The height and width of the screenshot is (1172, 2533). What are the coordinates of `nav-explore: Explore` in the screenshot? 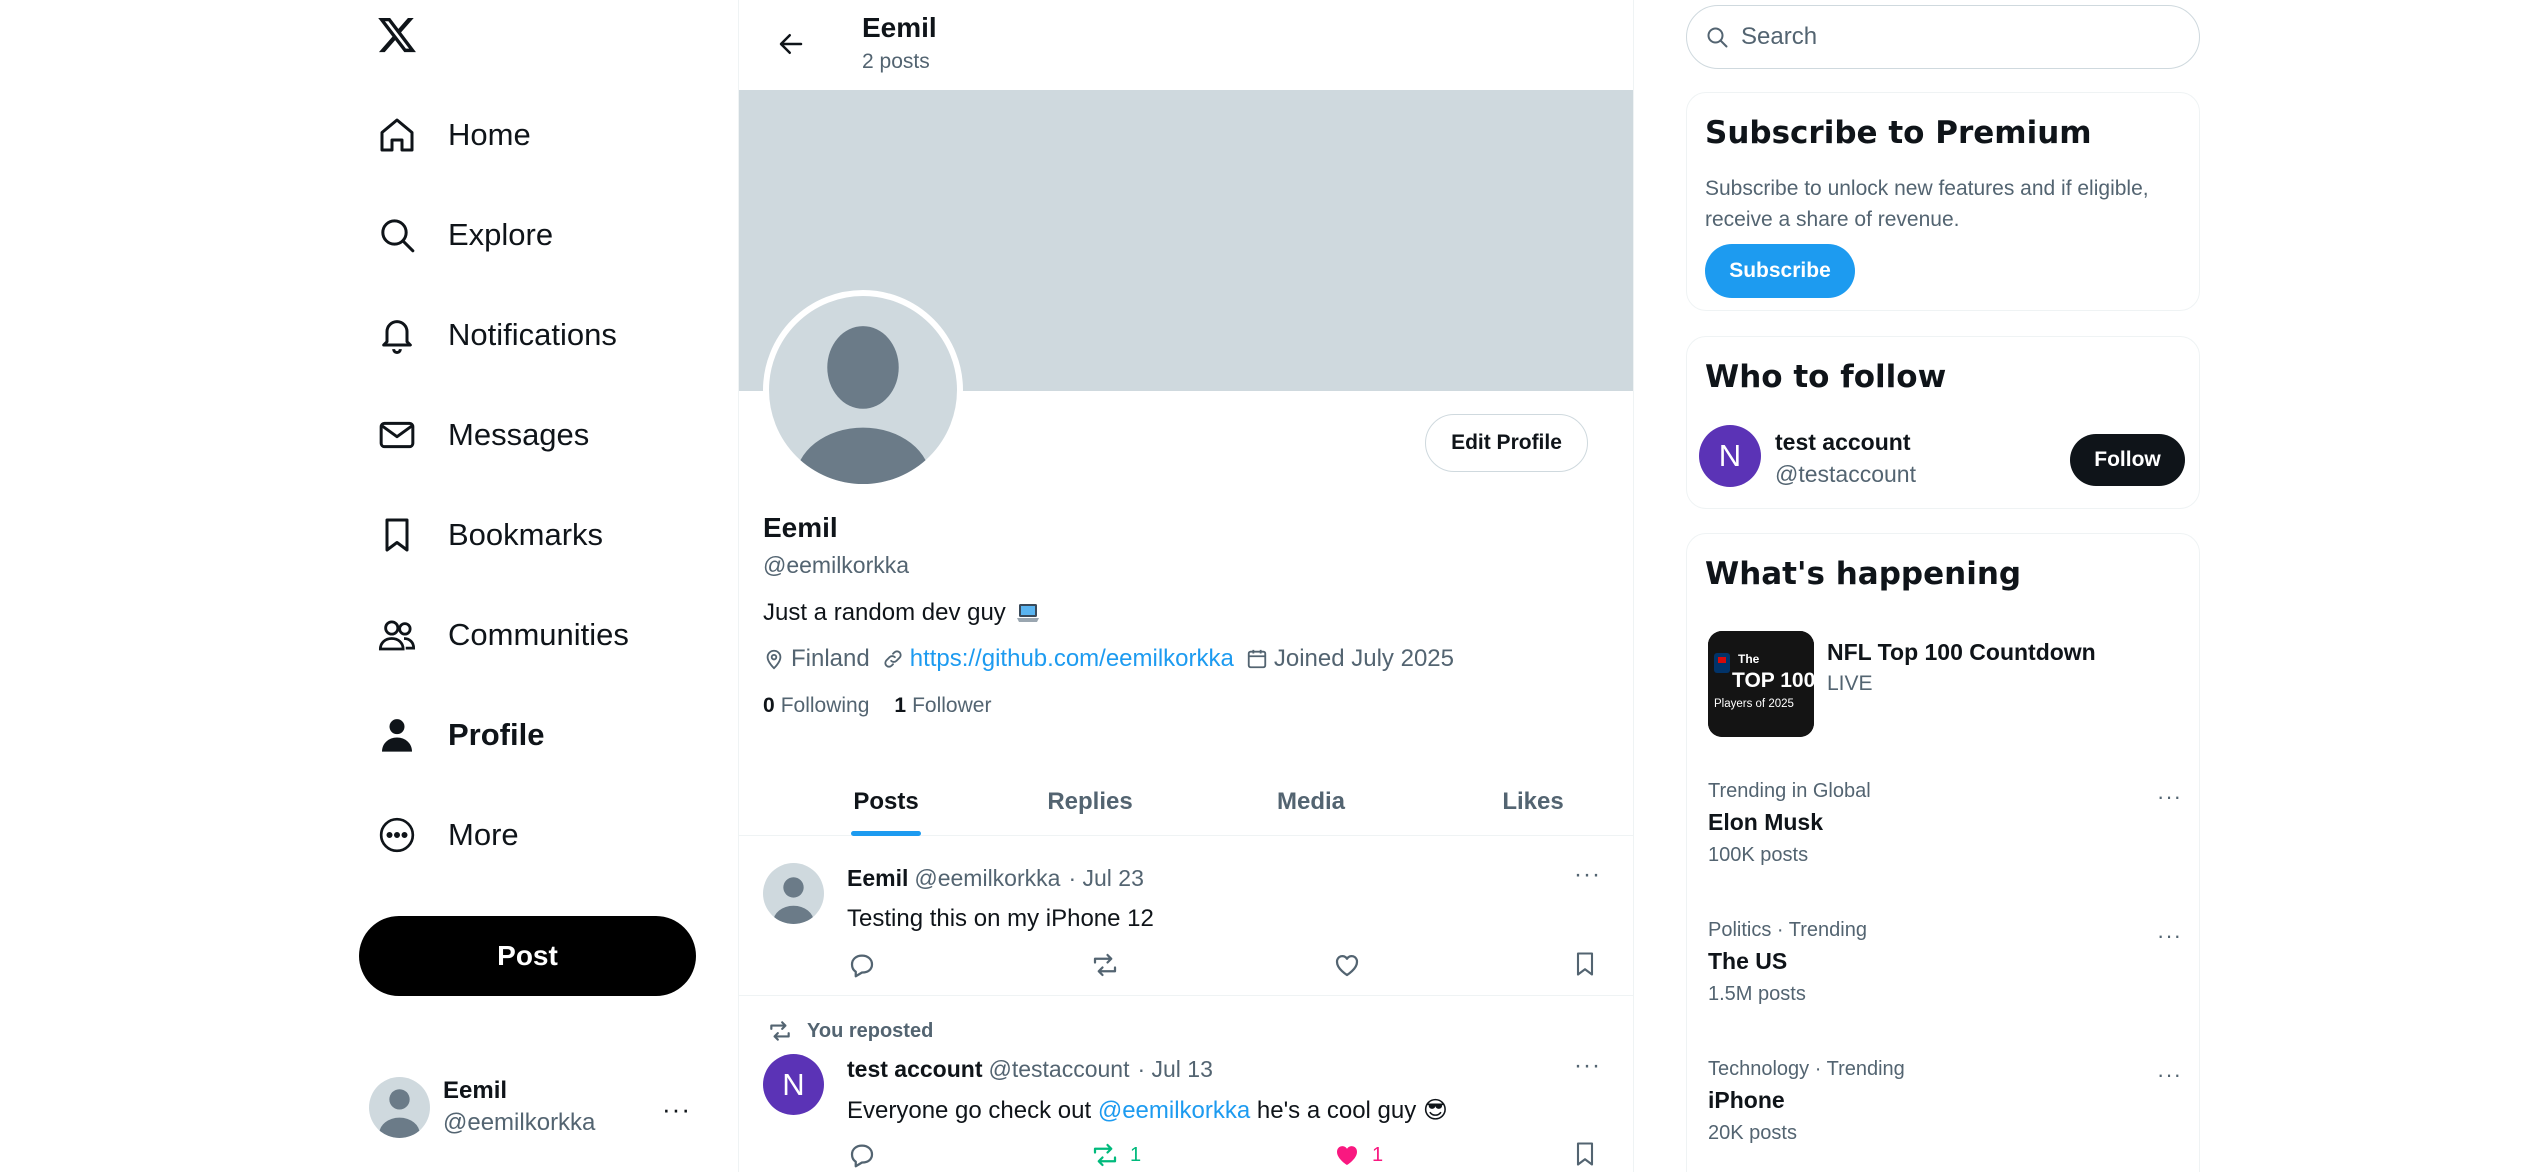 It's located at (464, 235).